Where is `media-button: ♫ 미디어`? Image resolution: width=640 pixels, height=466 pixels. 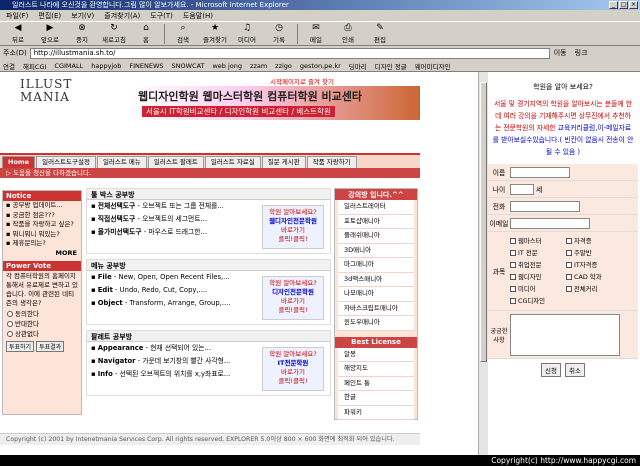 media-button: ♫ 미디어 is located at coordinates (247, 33).